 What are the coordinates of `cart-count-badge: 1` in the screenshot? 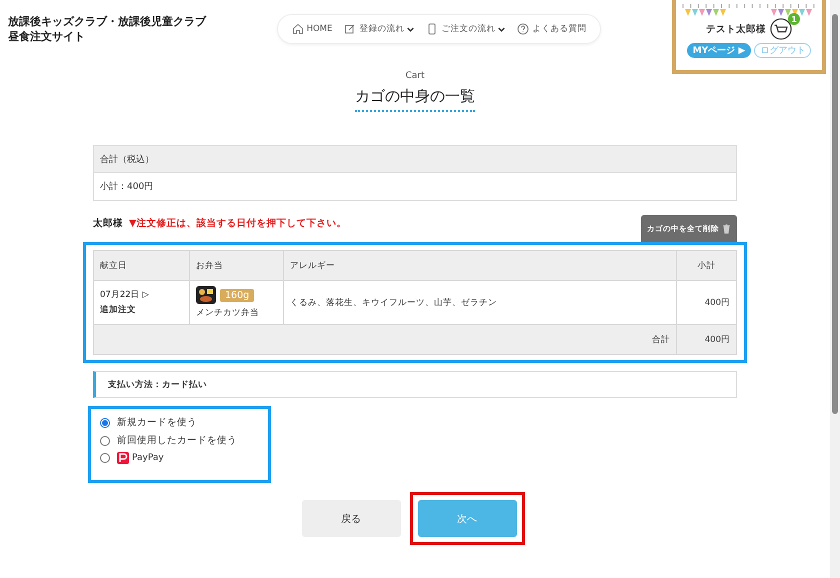 It's located at (794, 19).